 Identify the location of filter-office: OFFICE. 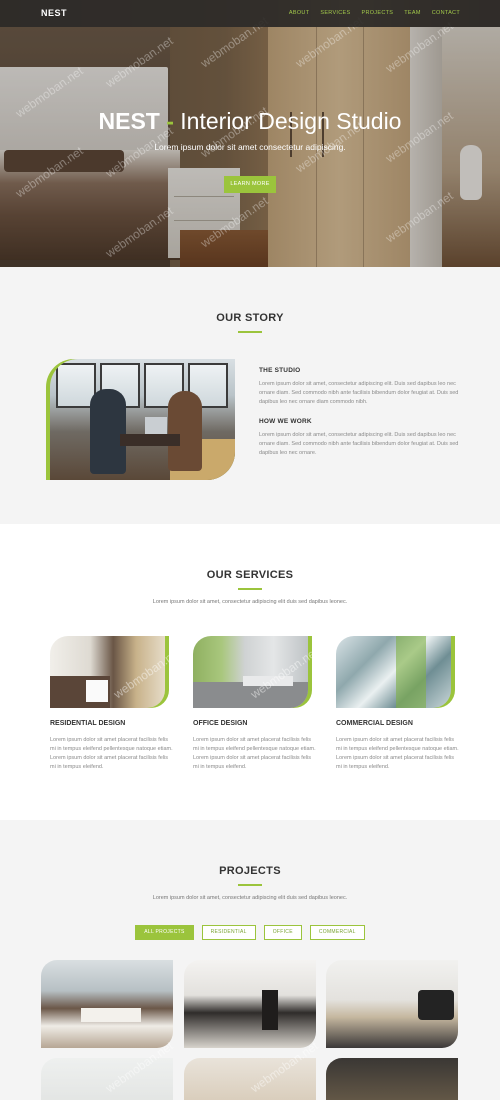
(282, 932).